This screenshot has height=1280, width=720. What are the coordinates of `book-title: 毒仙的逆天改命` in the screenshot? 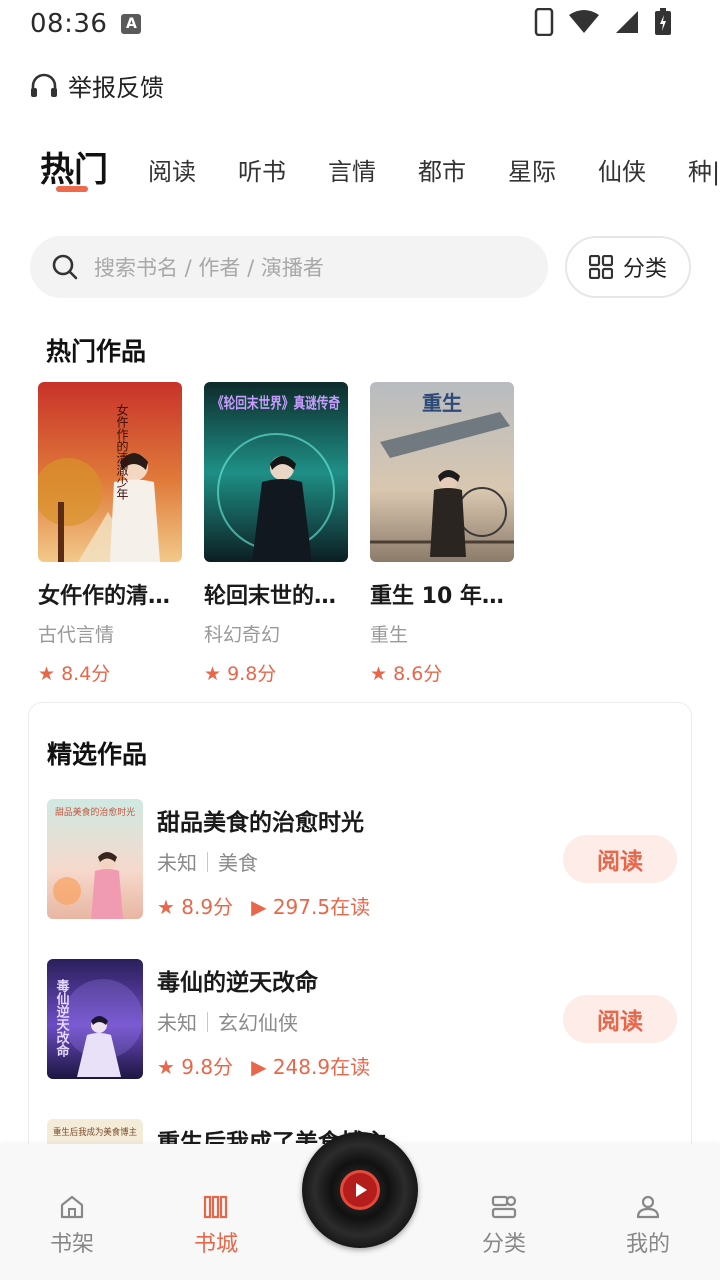 It's located at (237, 983).